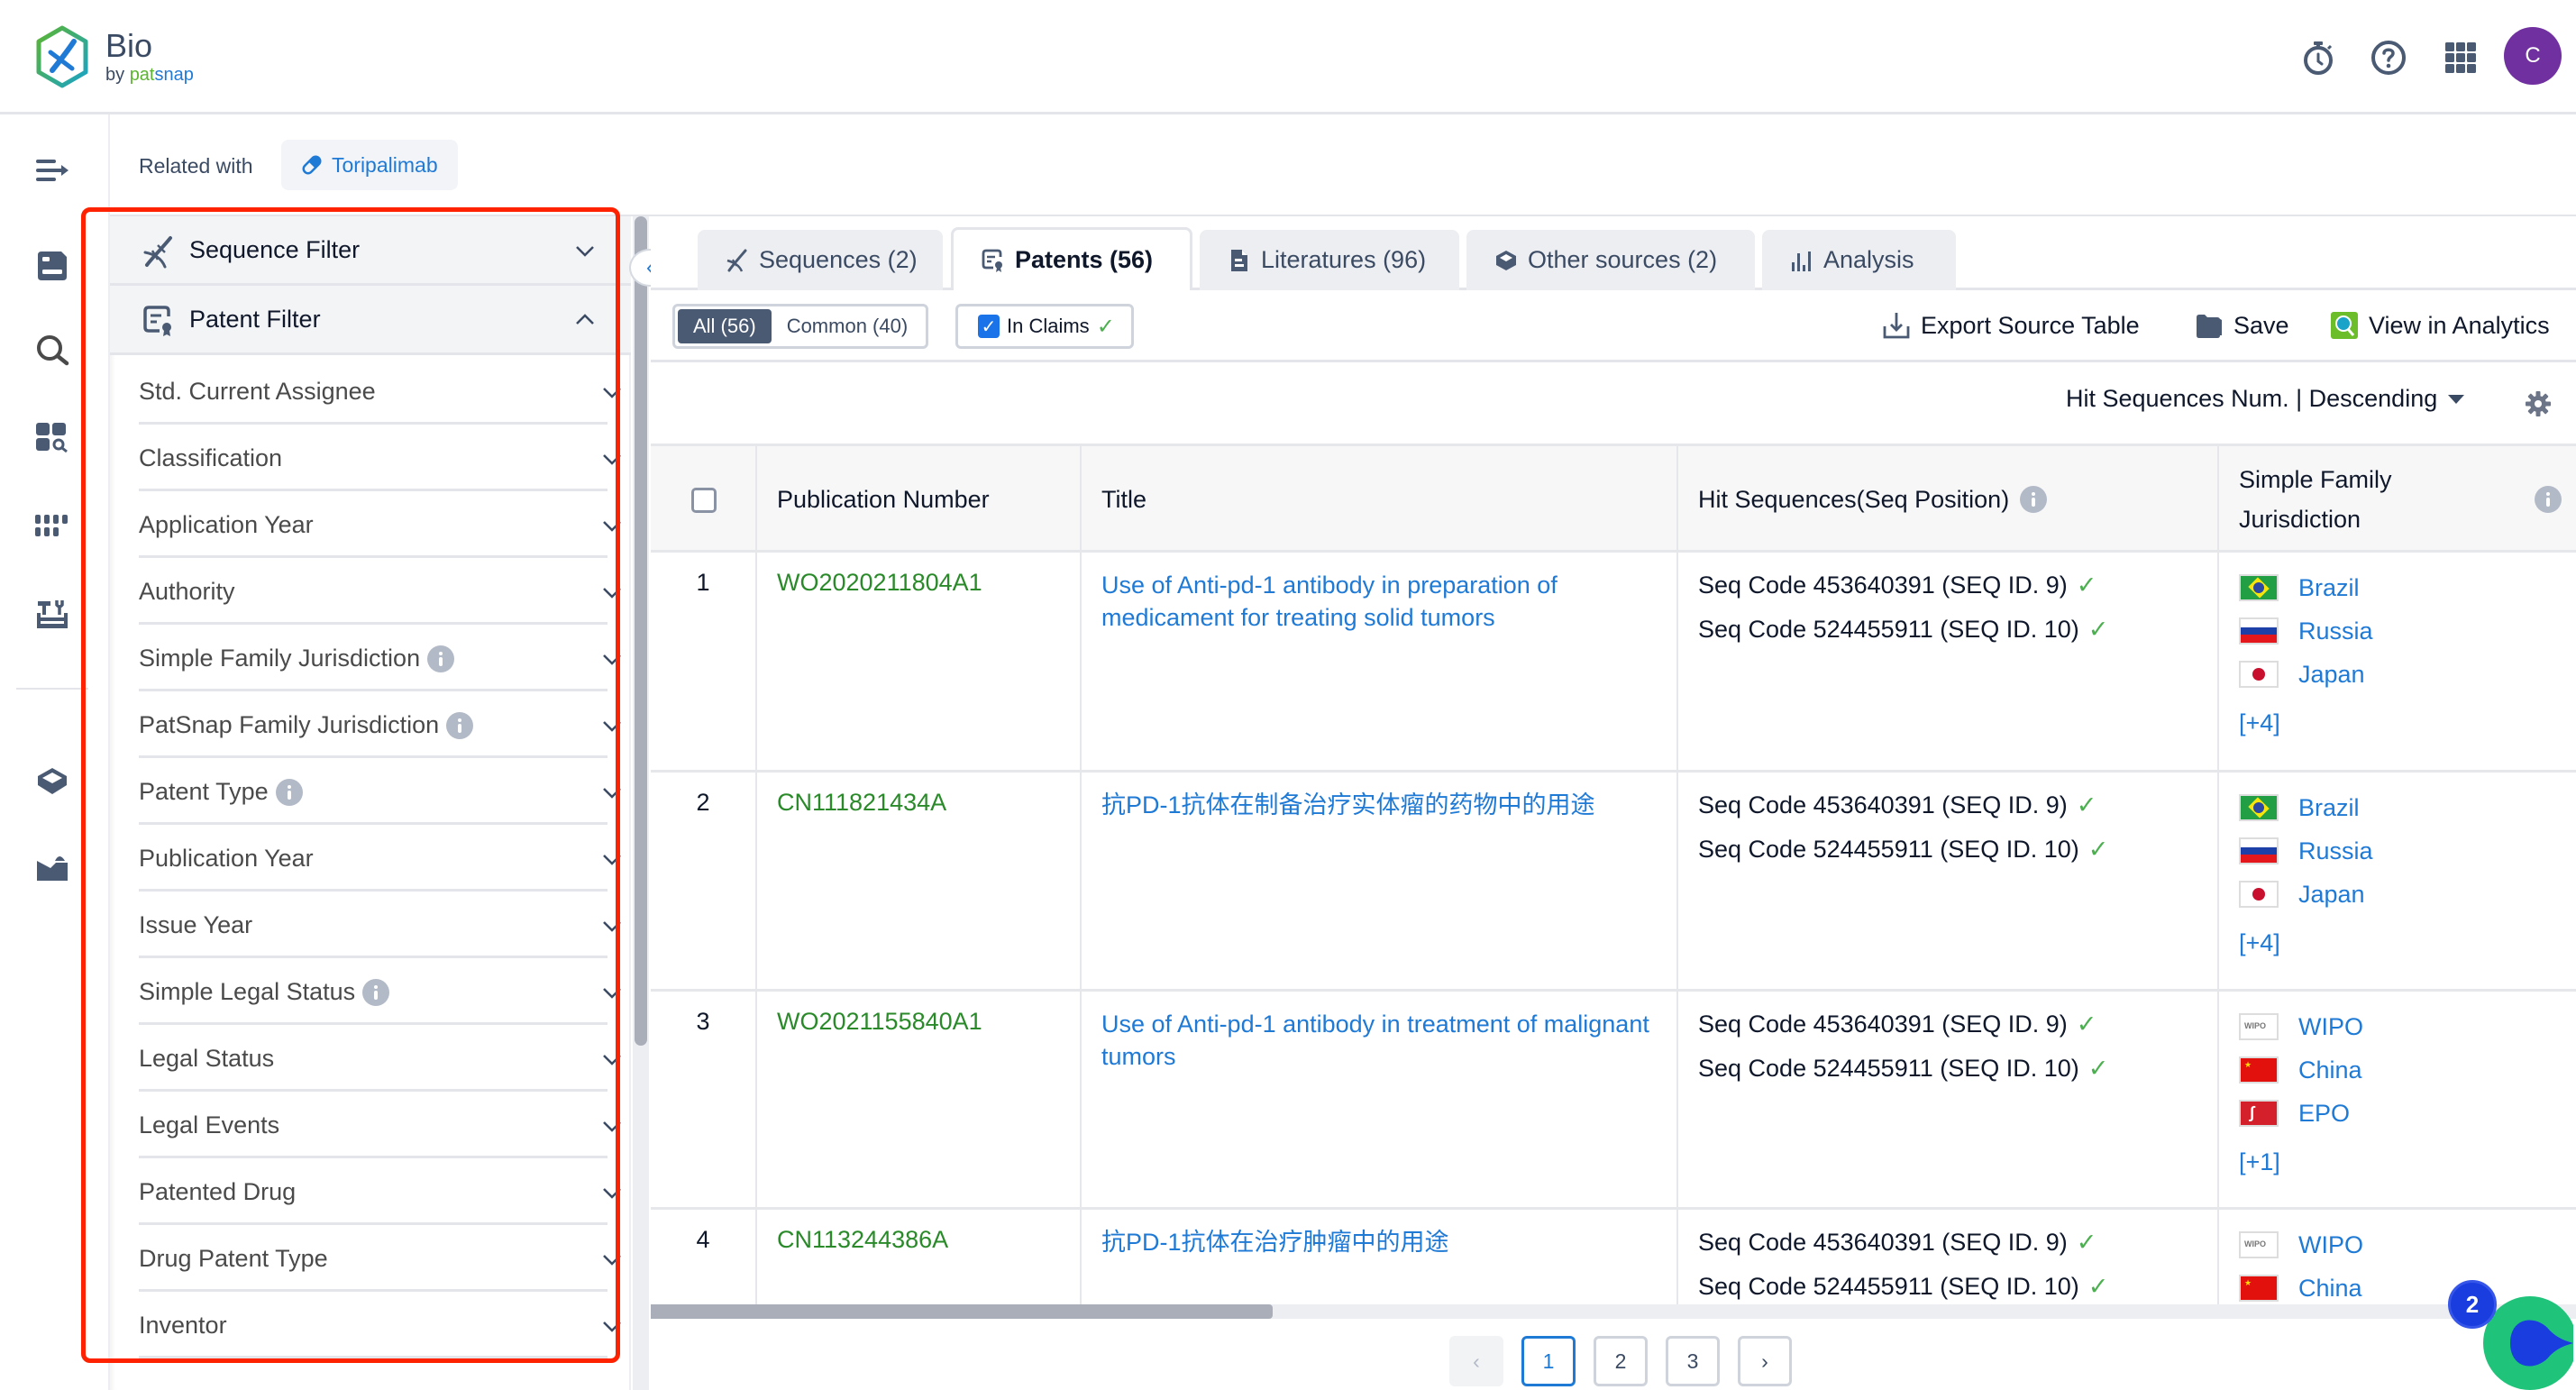 The height and width of the screenshot is (1390, 2576). I want to click on help-icon, so click(2388, 58).